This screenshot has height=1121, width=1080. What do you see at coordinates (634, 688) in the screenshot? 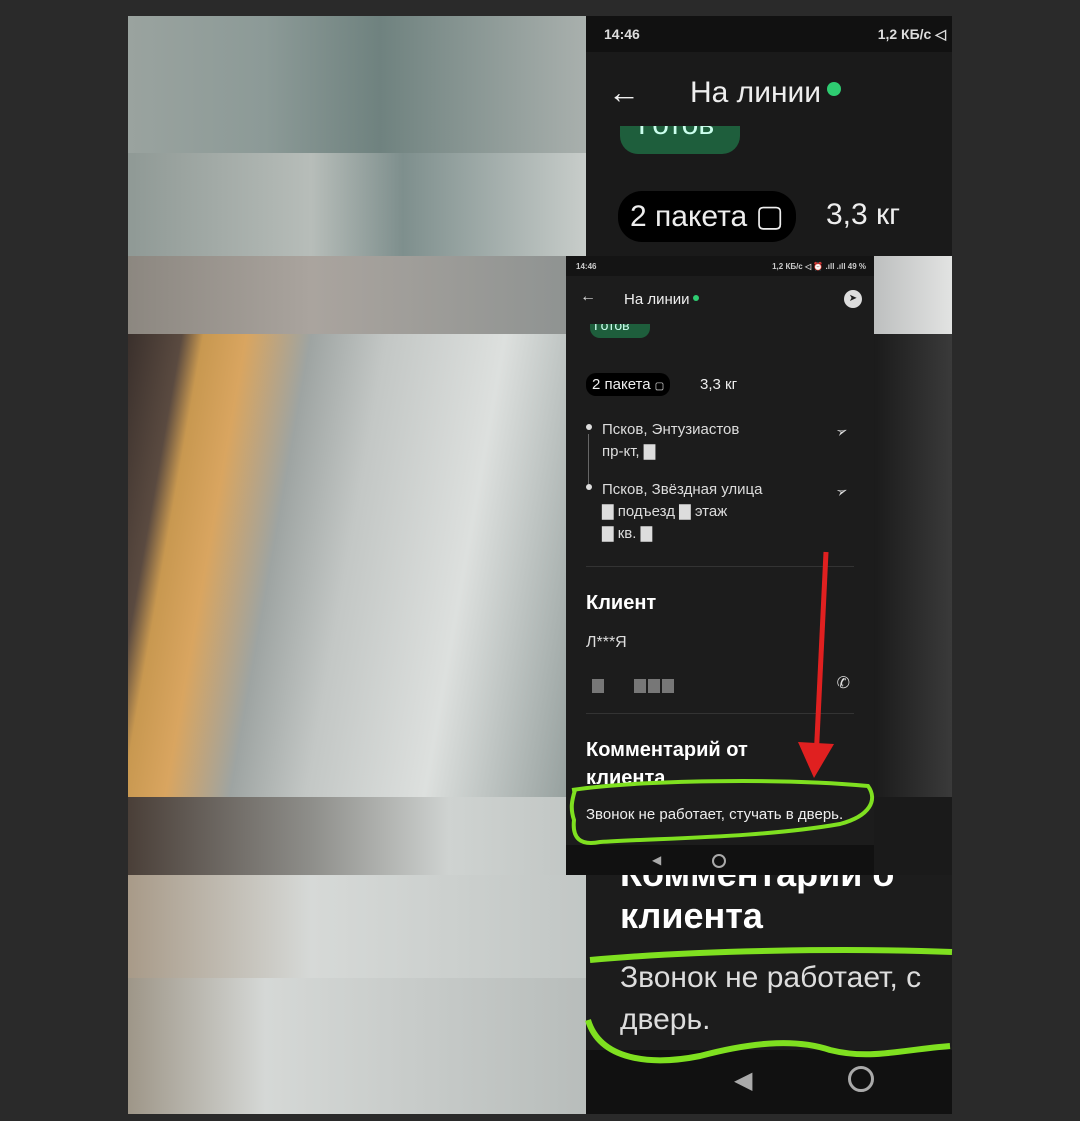
I see `client-phone-masked` at bounding box center [634, 688].